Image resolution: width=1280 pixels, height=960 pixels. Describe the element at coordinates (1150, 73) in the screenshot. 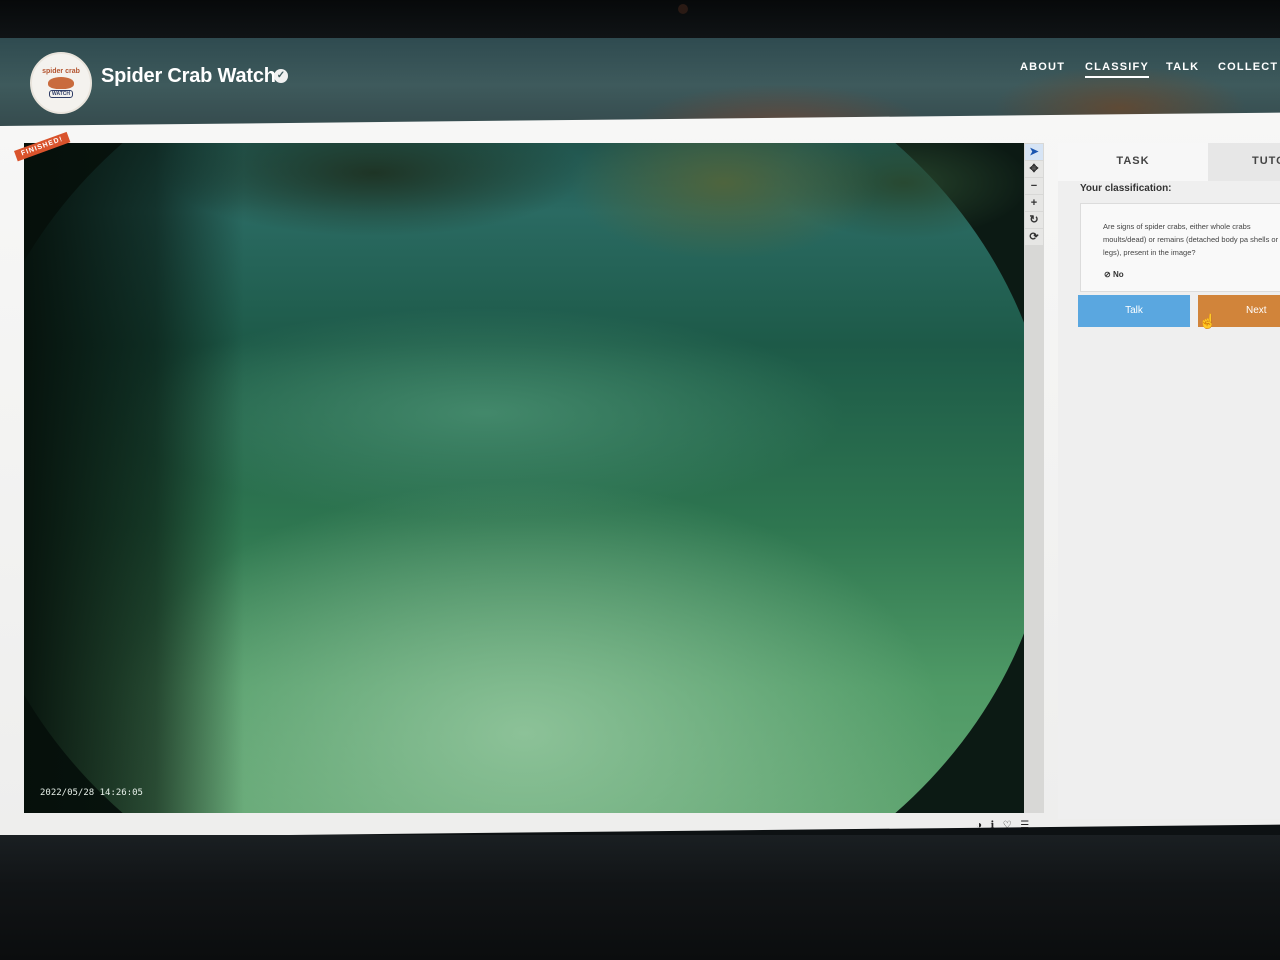

I see `main-nav: ABOUT CLASSIFY TALK COLLECT` at that location.